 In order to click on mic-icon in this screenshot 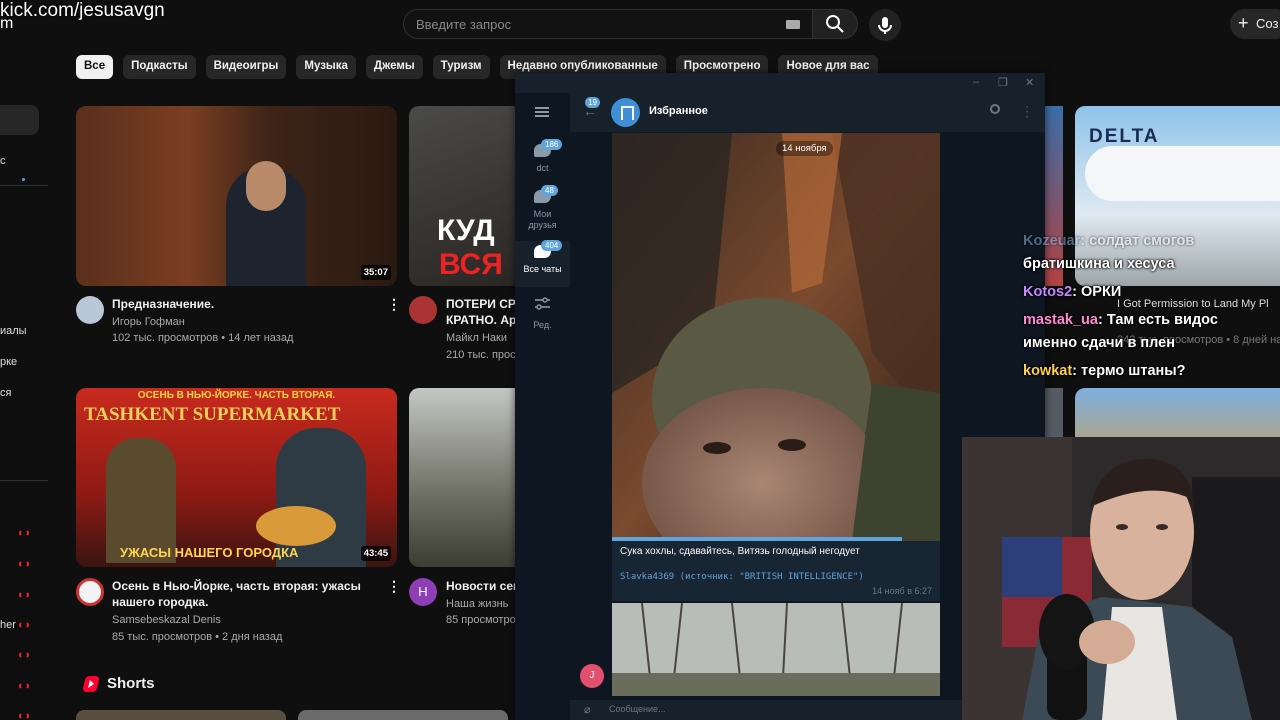, I will do `click(885, 25)`.